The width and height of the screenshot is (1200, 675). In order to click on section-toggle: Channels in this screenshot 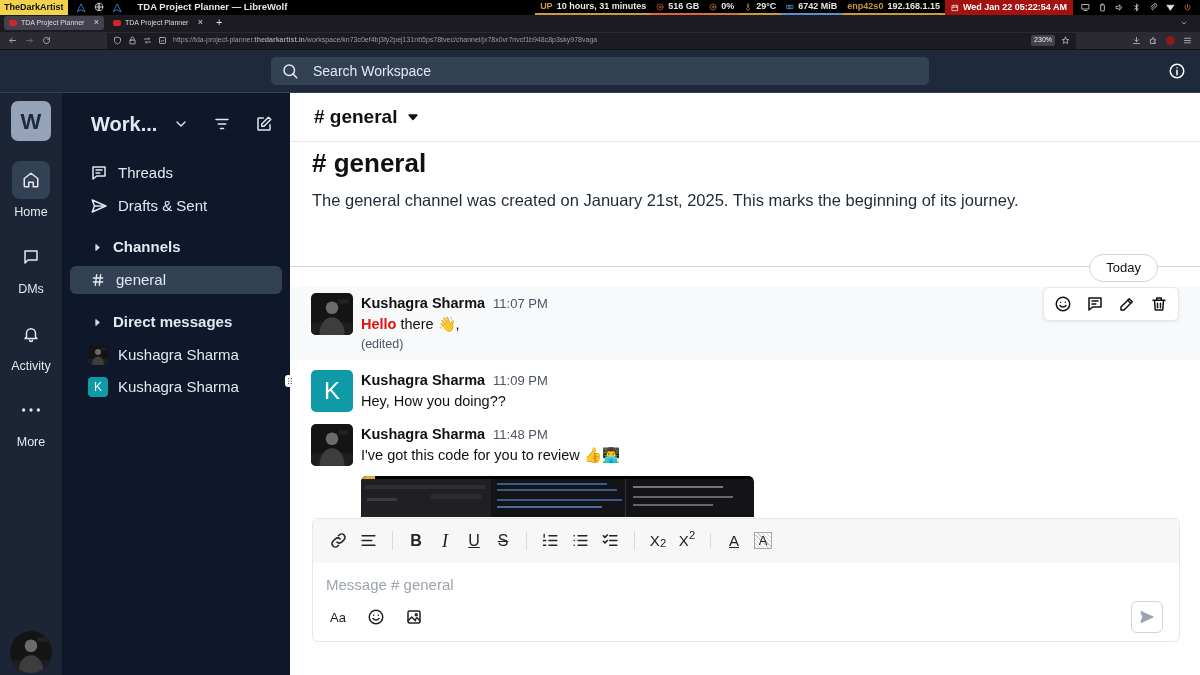, I will do `click(176, 247)`.